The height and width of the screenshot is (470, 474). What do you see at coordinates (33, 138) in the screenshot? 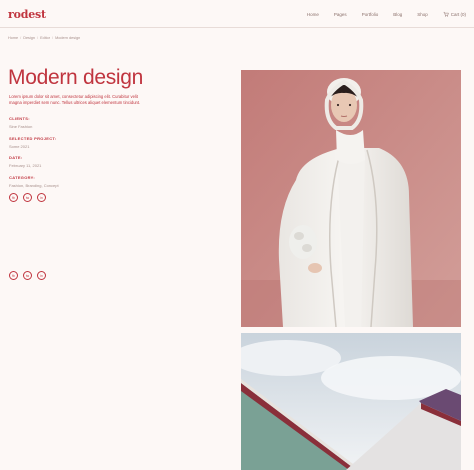
I see `meta-label: SELECTED PROJECT:` at bounding box center [33, 138].